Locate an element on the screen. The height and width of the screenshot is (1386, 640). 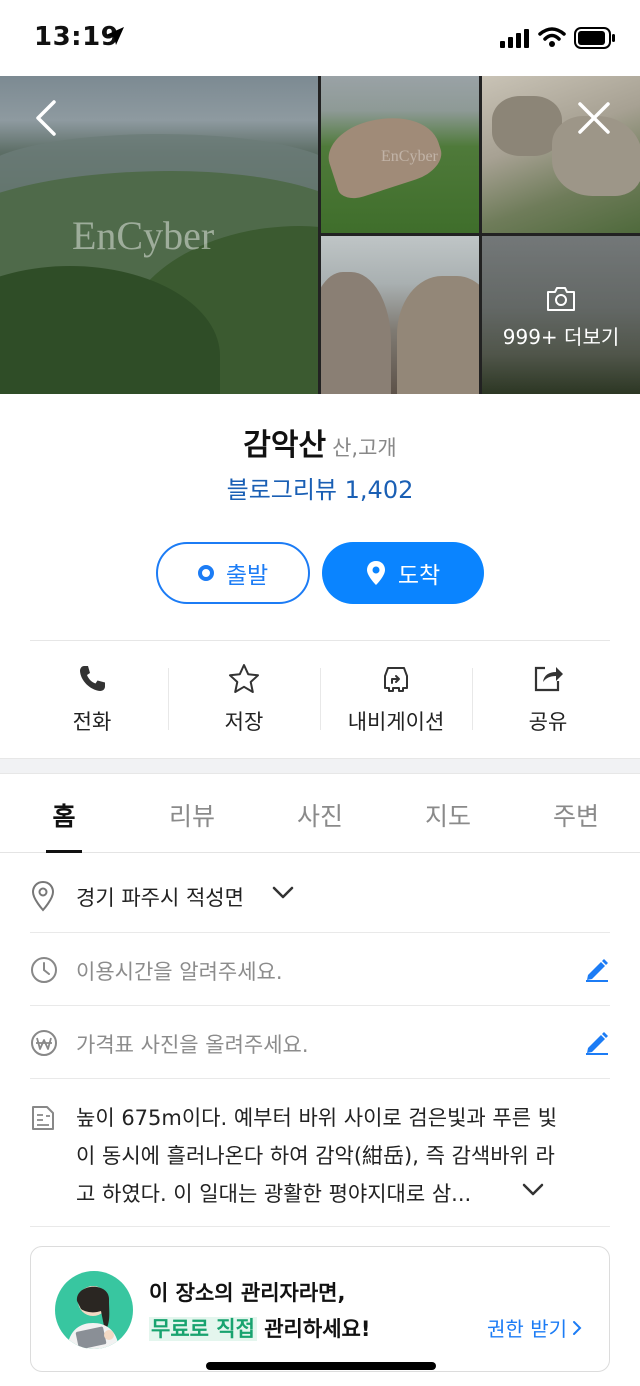
star-icon is located at coordinates (244, 678).